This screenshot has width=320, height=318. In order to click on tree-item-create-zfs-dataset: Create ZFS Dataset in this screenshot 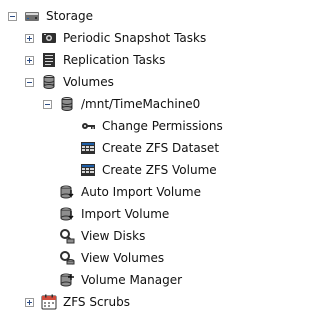, I will do `click(149, 148)`.